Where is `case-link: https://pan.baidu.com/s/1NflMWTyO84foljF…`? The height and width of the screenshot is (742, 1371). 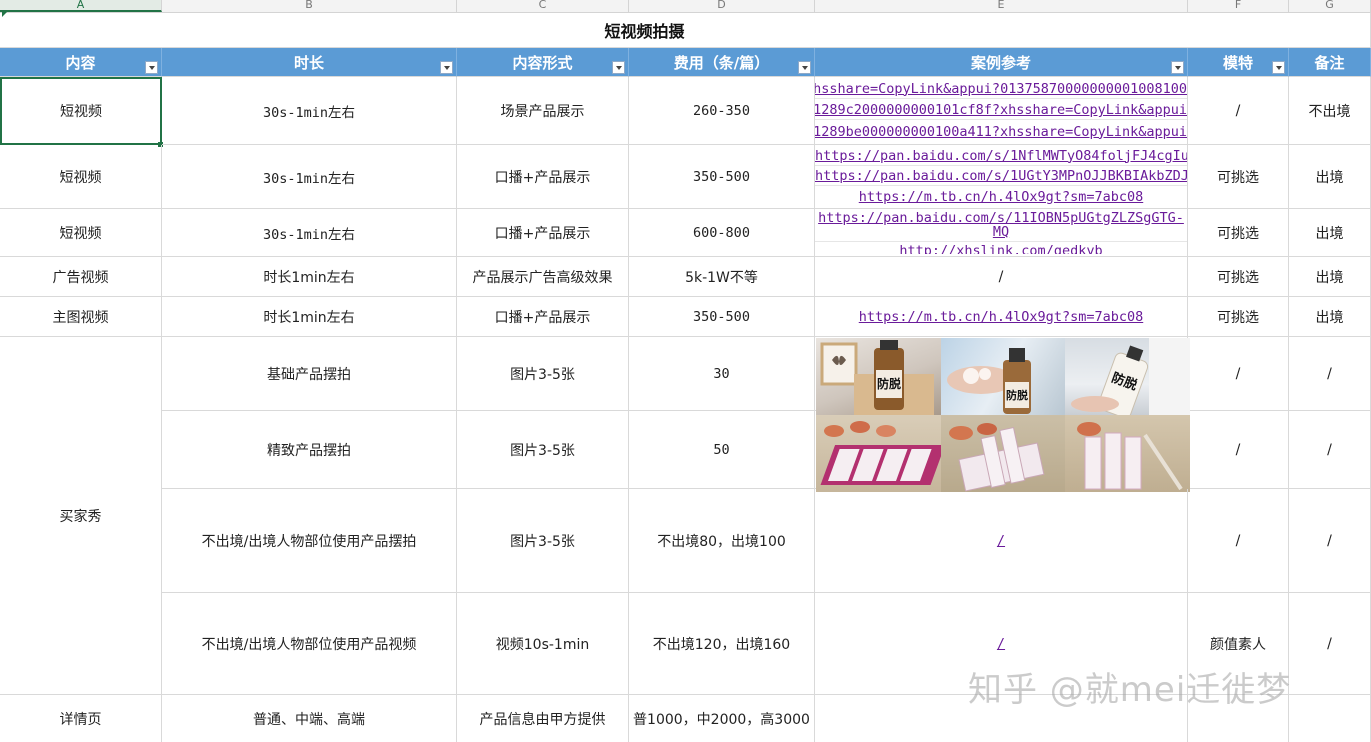
case-link: https://pan.baidu.com/s/1NflMWTyO84foljF… is located at coordinates (1001, 157).